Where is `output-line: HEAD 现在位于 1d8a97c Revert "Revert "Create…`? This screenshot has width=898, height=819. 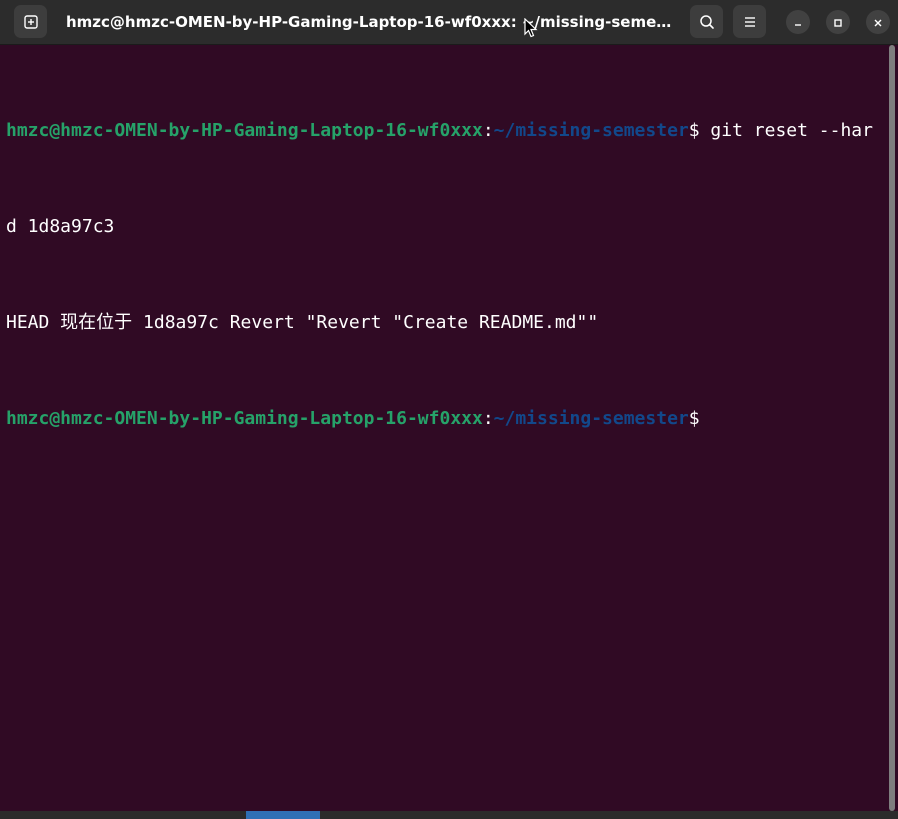 output-line: HEAD 现在位于 1d8a97c Revert "Revert "Create… is located at coordinates (302, 322).